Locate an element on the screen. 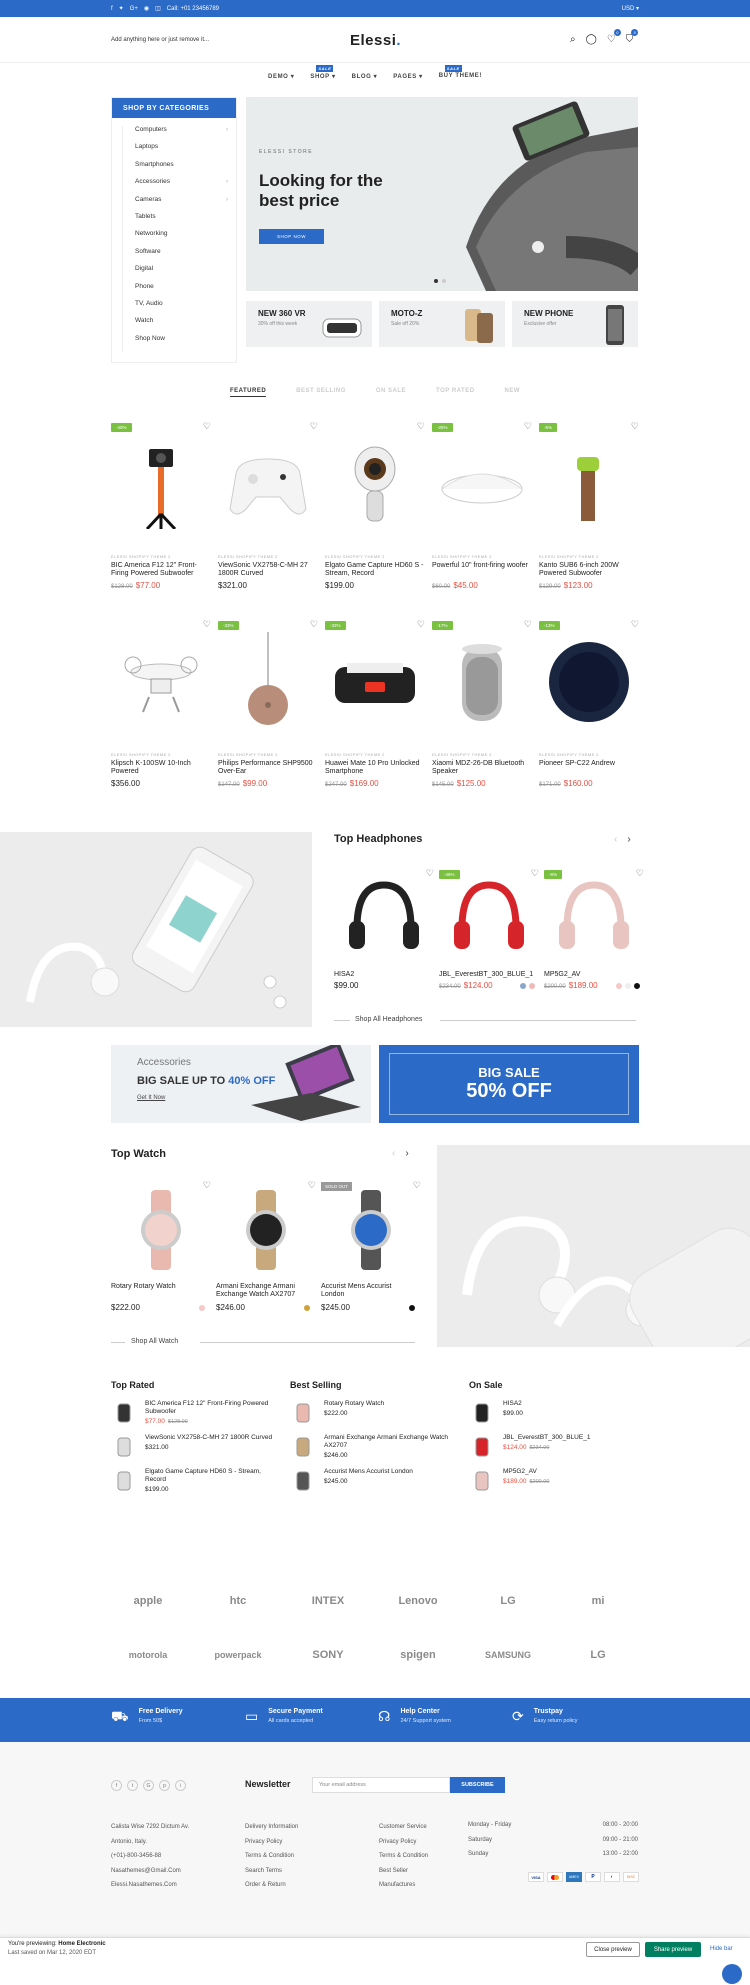 This screenshot has height=1985, width=750. product-name: Huawei Mate 10 Pro Unlocked Smartphone is located at coordinates (375, 768).